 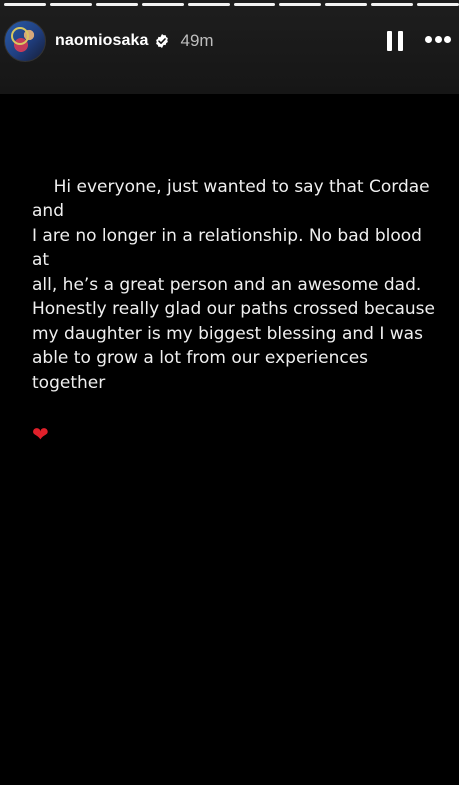 What do you see at coordinates (25, 41) in the screenshot?
I see `avatar` at bounding box center [25, 41].